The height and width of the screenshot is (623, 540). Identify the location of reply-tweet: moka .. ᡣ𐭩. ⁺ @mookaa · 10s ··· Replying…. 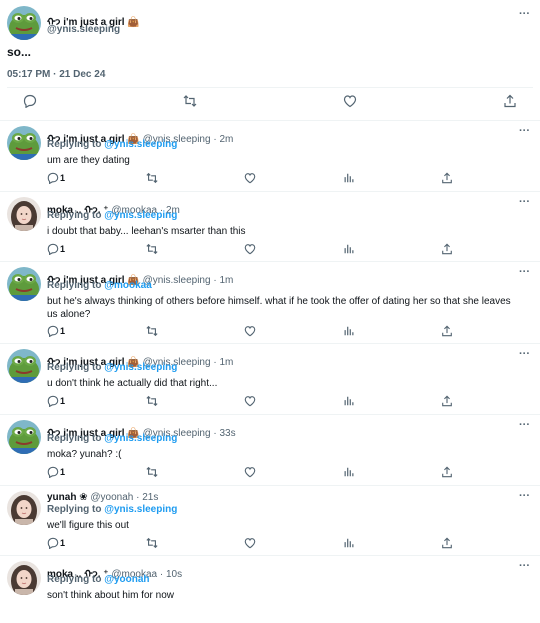
(270, 589).